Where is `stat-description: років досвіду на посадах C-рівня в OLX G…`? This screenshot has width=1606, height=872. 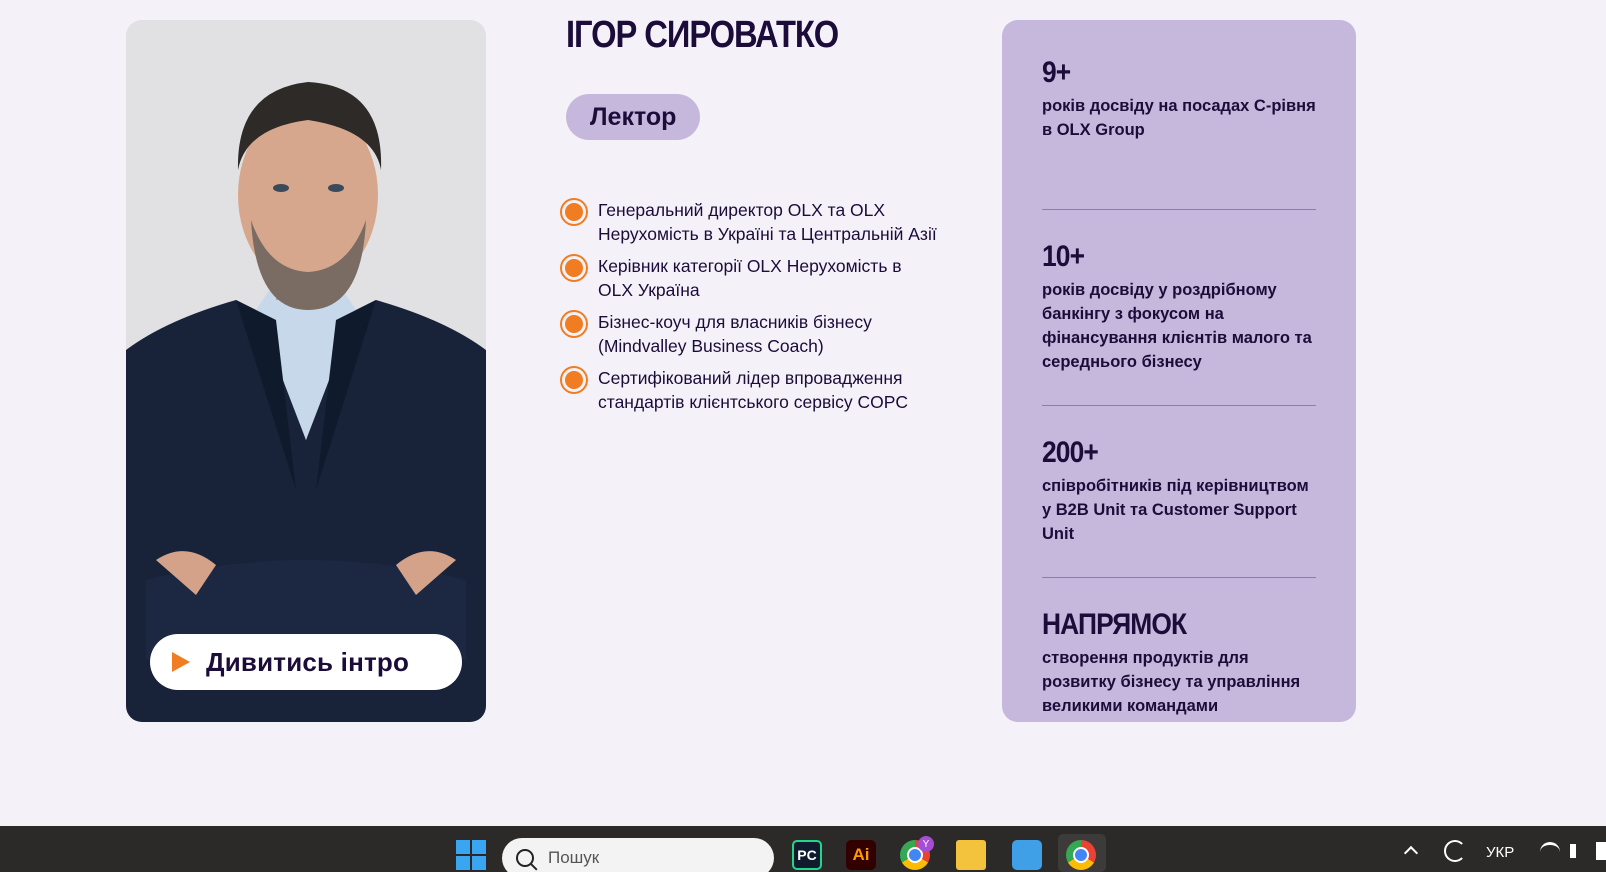
stat-description: років досвіду на посадах C-рівня в OLX G… is located at coordinates (1179, 118).